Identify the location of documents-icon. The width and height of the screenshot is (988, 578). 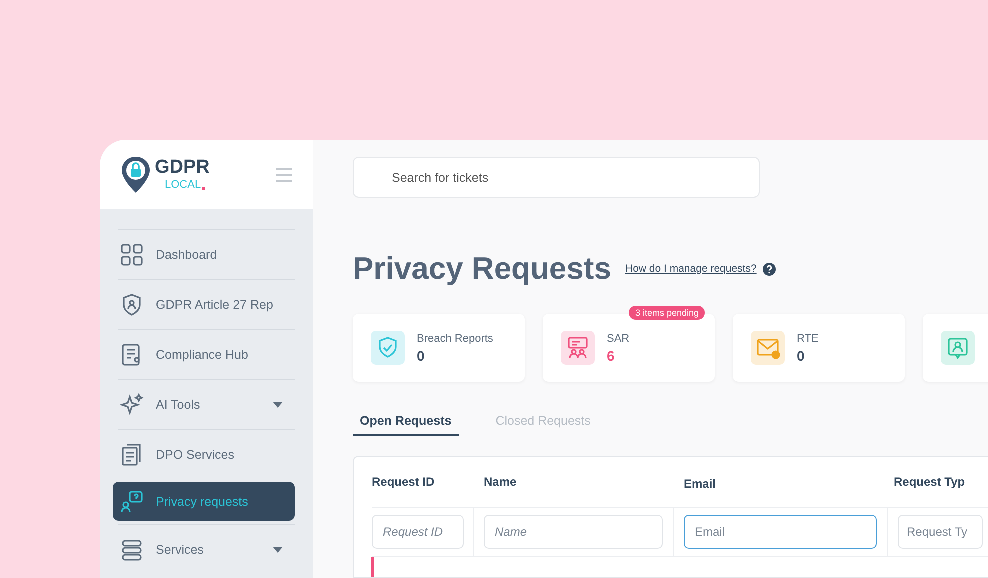
(132, 454).